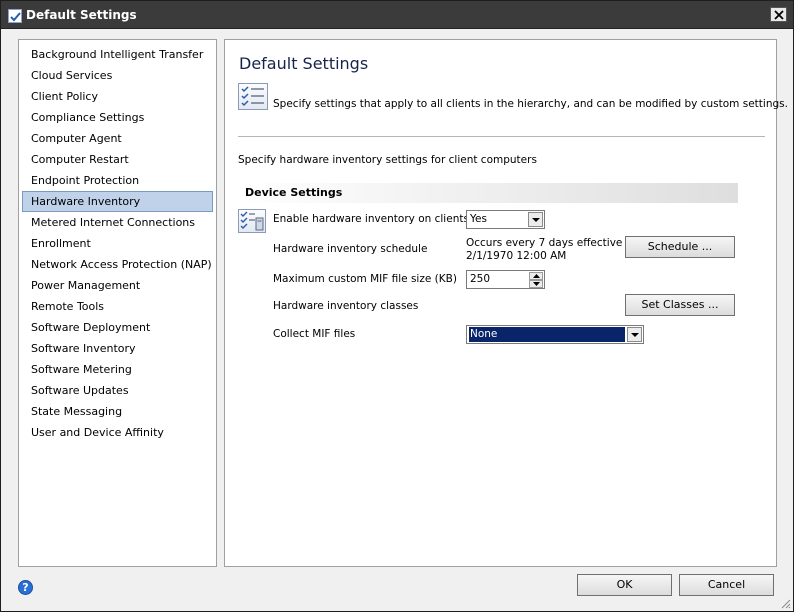 The height and width of the screenshot is (612, 794). I want to click on device-settings-header: Device Settings, so click(488, 193).